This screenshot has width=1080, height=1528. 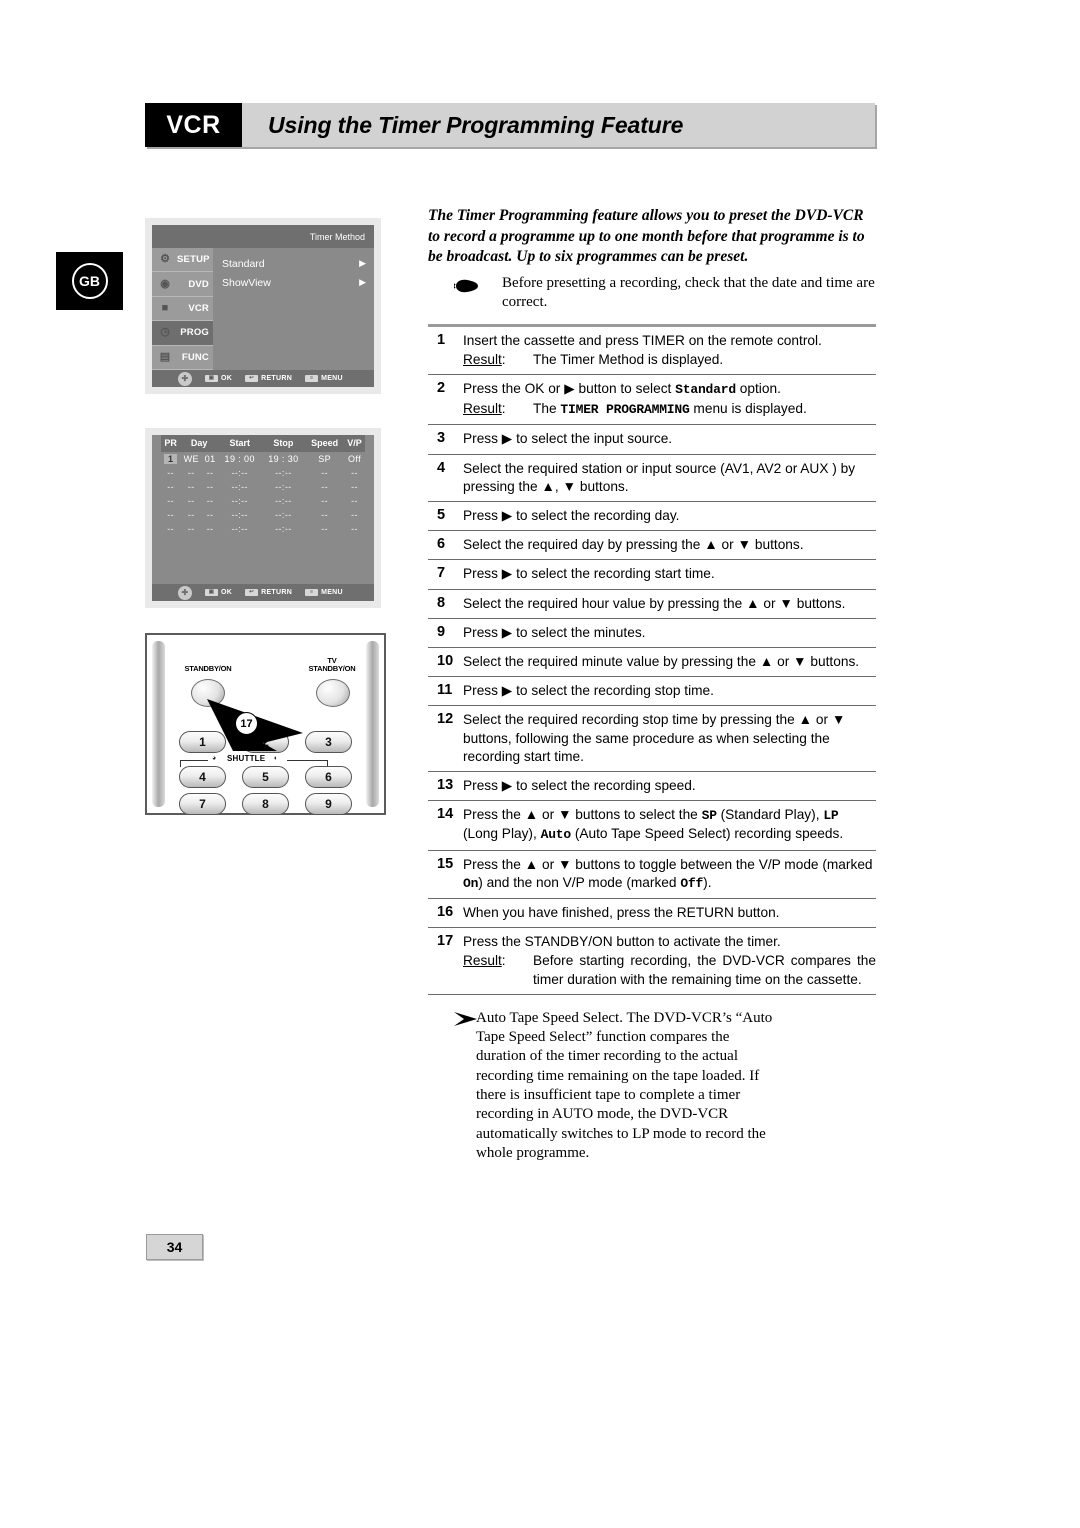 What do you see at coordinates (332, 378) in the screenshot?
I see `osd-hint-label: MENU` at bounding box center [332, 378].